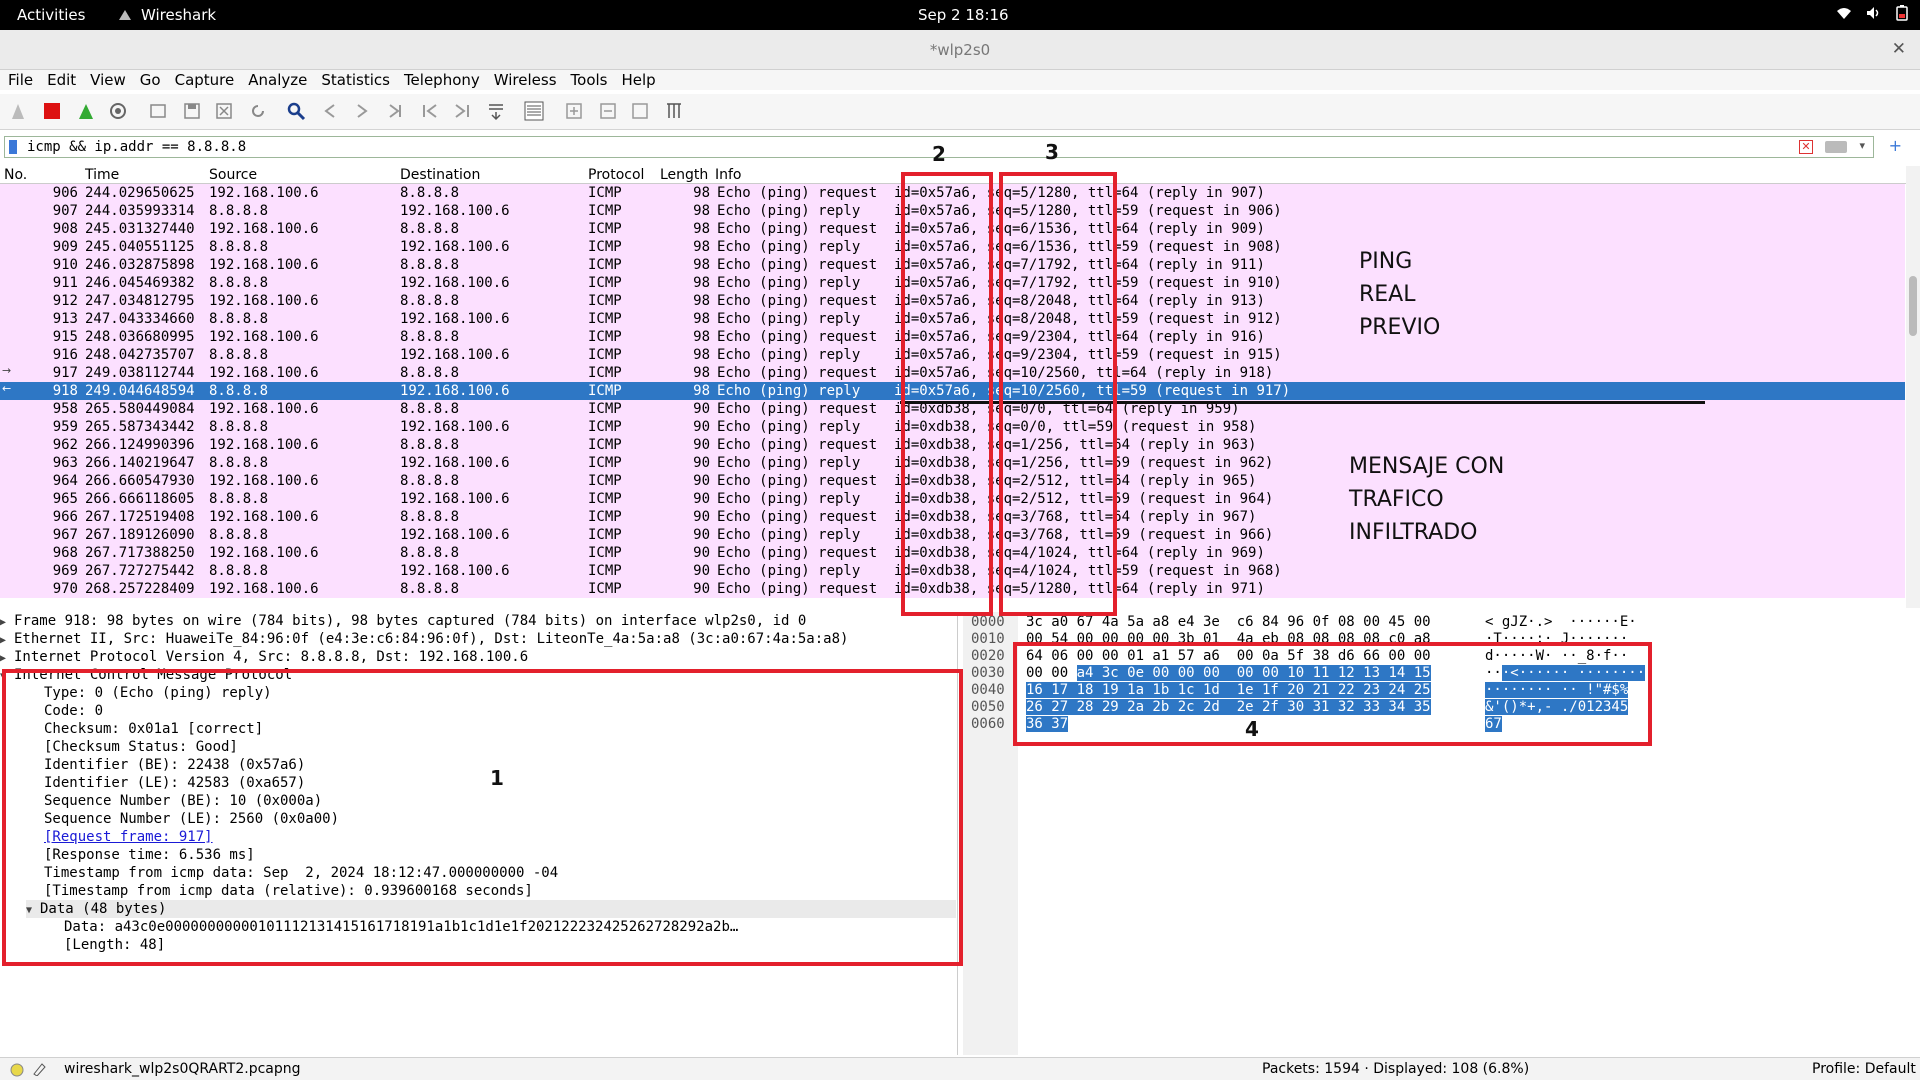 This screenshot has width=1920, height=1080. I want to click on stop-capture-icon, so click(52, 111).